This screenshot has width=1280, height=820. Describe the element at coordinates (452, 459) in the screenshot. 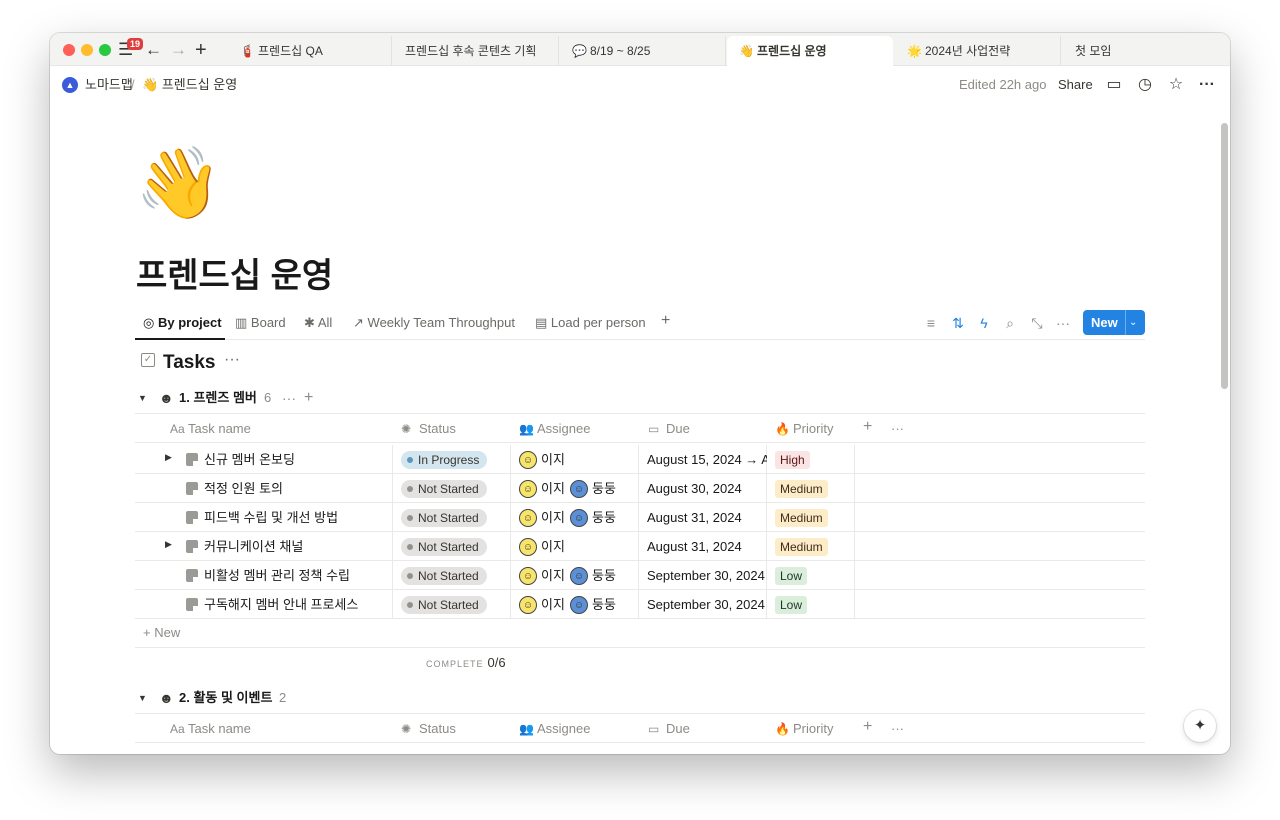

I see `status-cell: In Progress` at that location.